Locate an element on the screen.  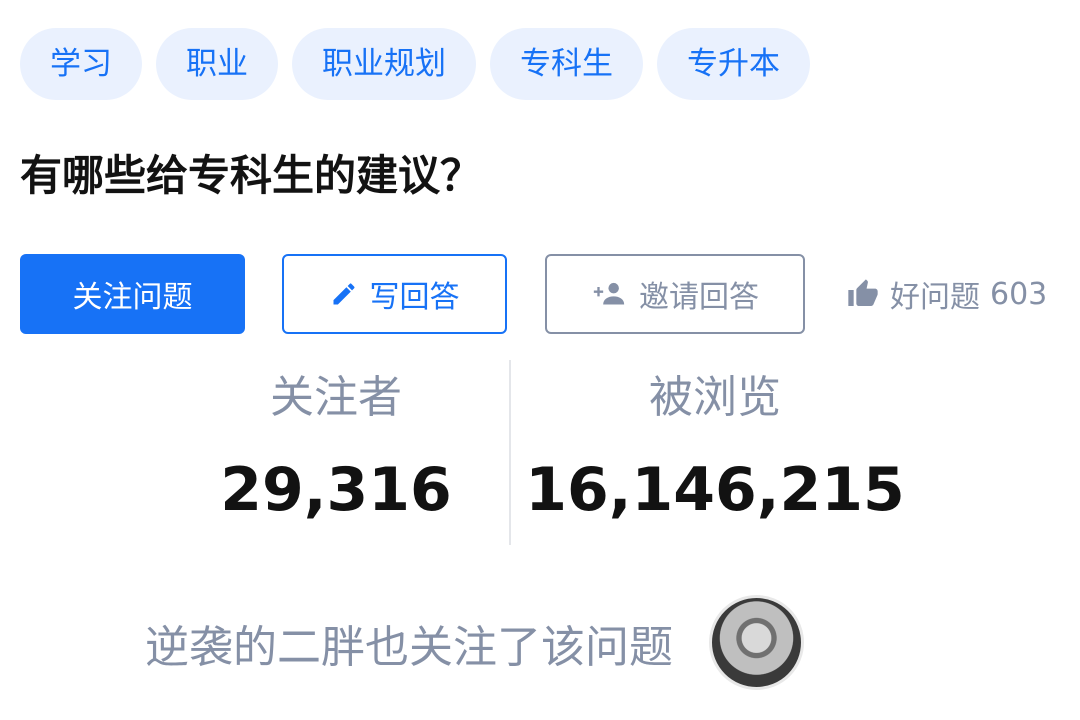
views-stat: 被浏览 16,146,215 is located at coordinates (715, 445).